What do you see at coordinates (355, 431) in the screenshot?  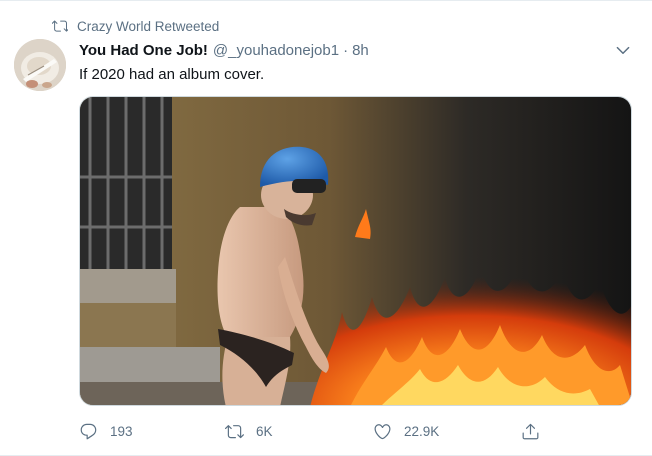 I see `tweet-actions: 193 6K 22.9K` at bounding box center [355, 431].